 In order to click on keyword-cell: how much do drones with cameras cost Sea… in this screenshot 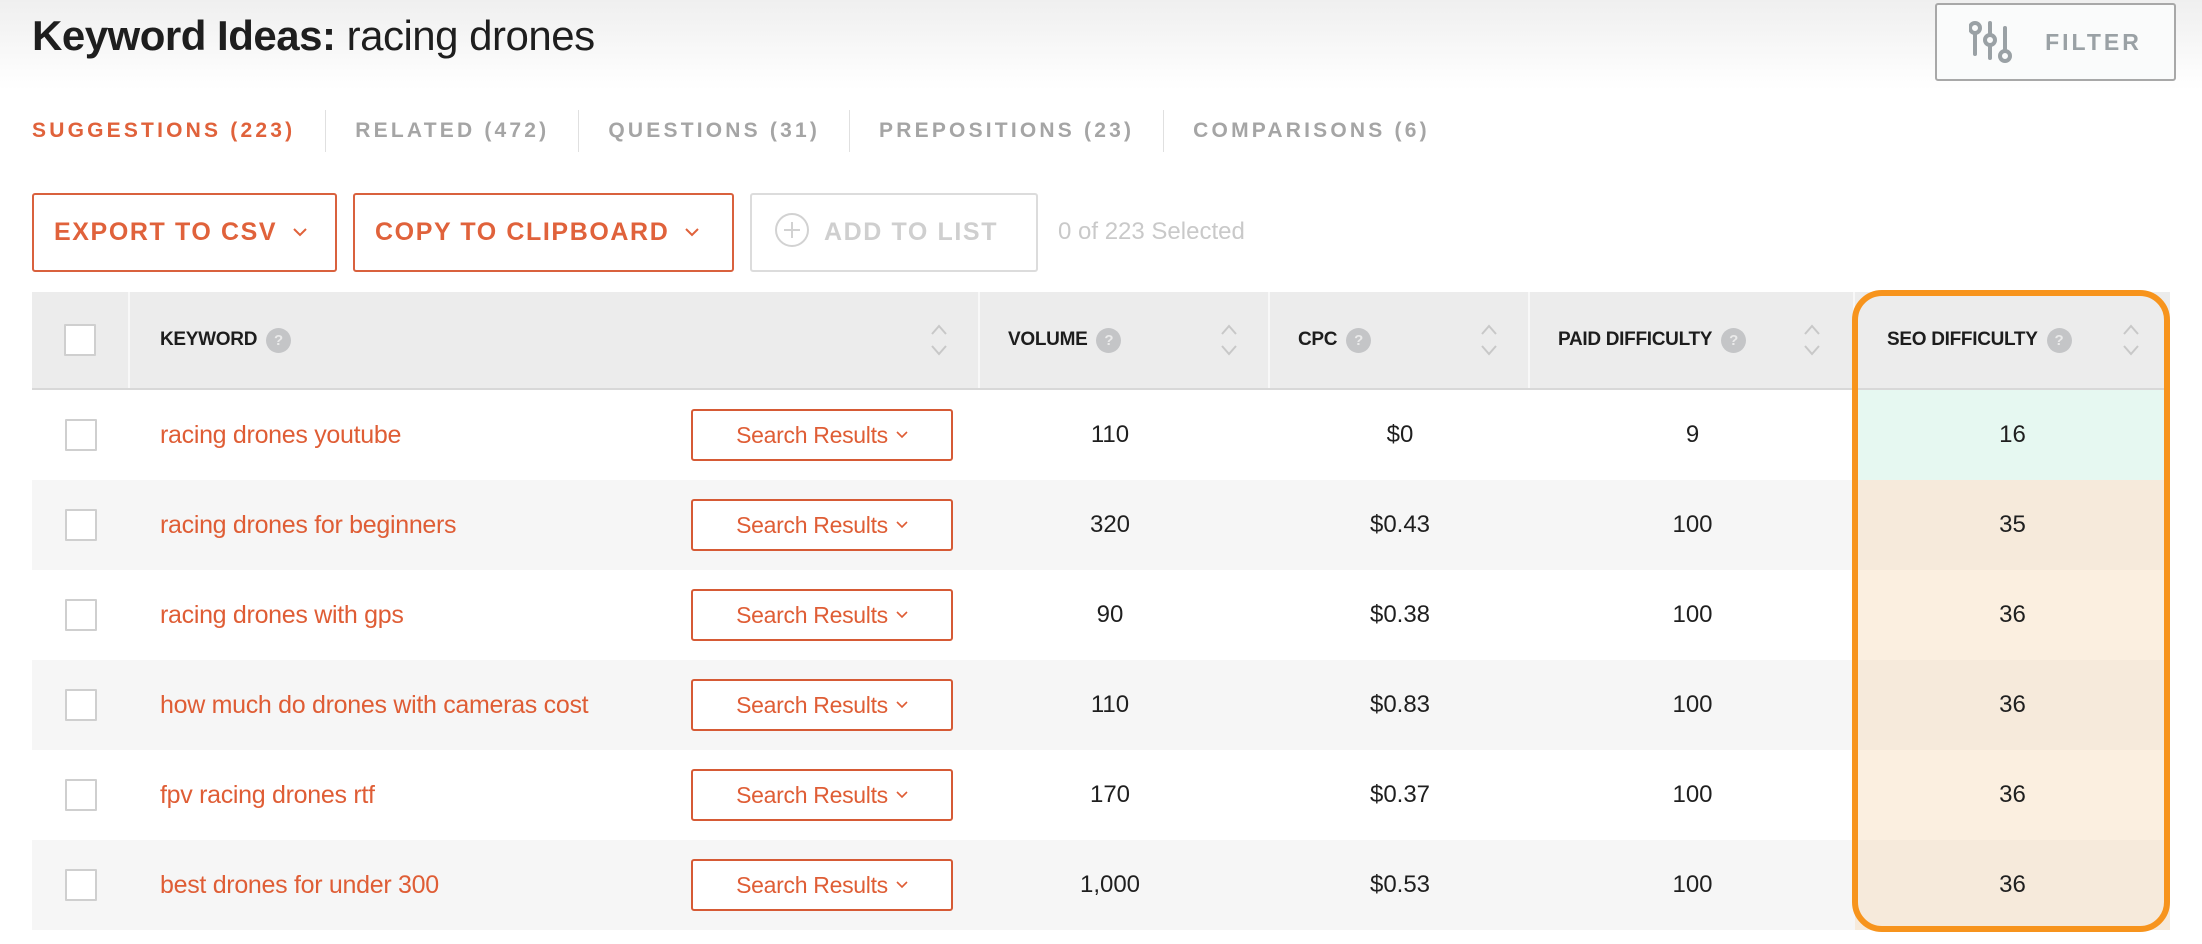, I will do `click(555, 705)`.